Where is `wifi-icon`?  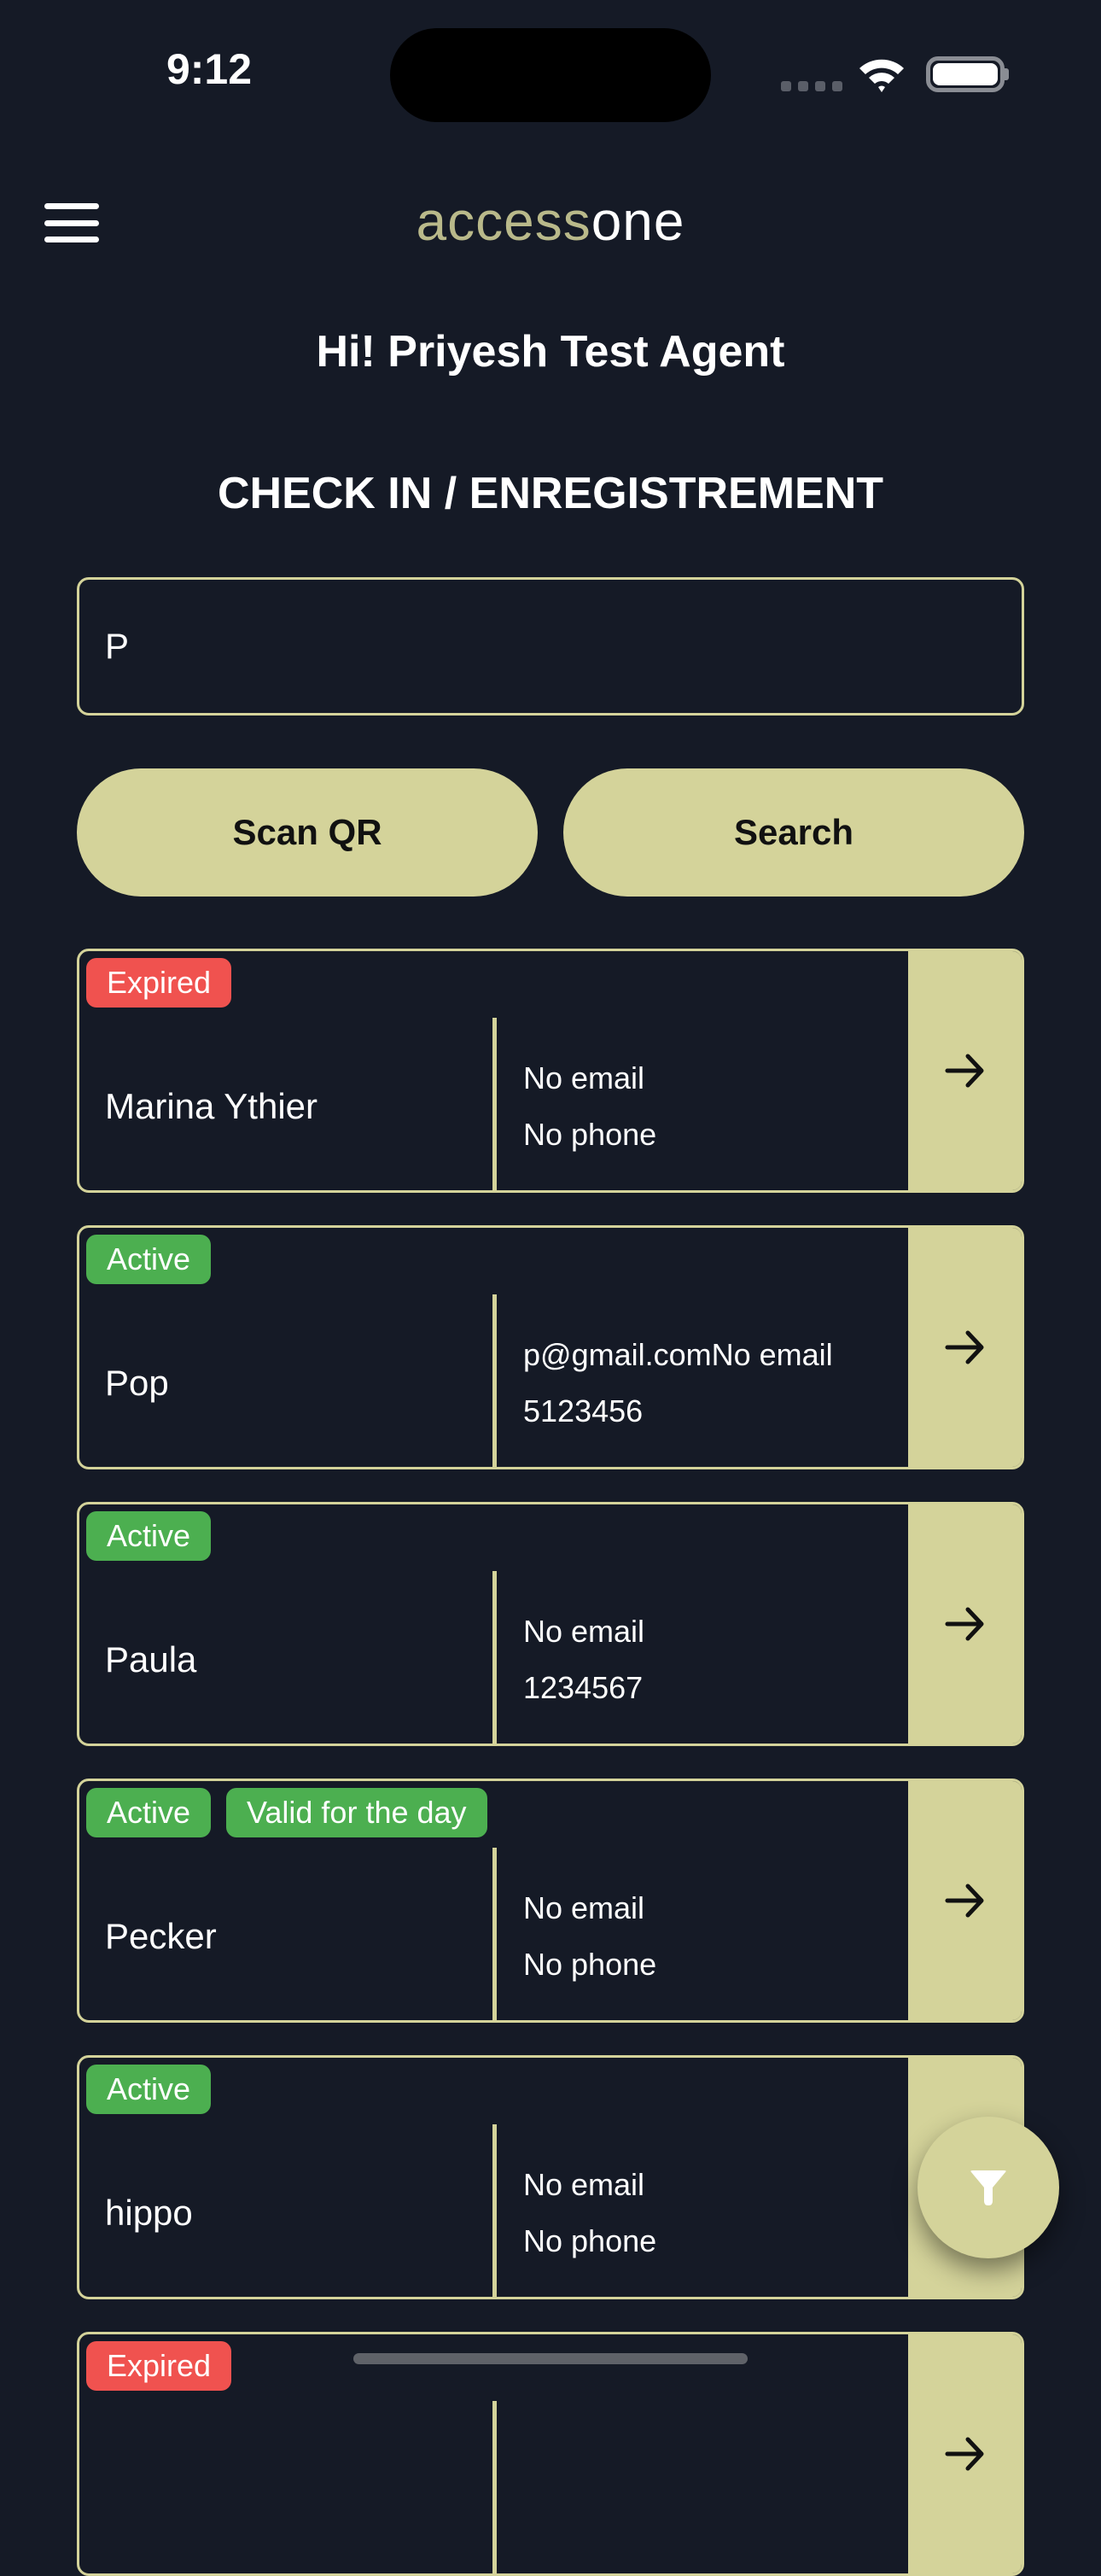
wifi-icon is located at coordinates (882, 75).